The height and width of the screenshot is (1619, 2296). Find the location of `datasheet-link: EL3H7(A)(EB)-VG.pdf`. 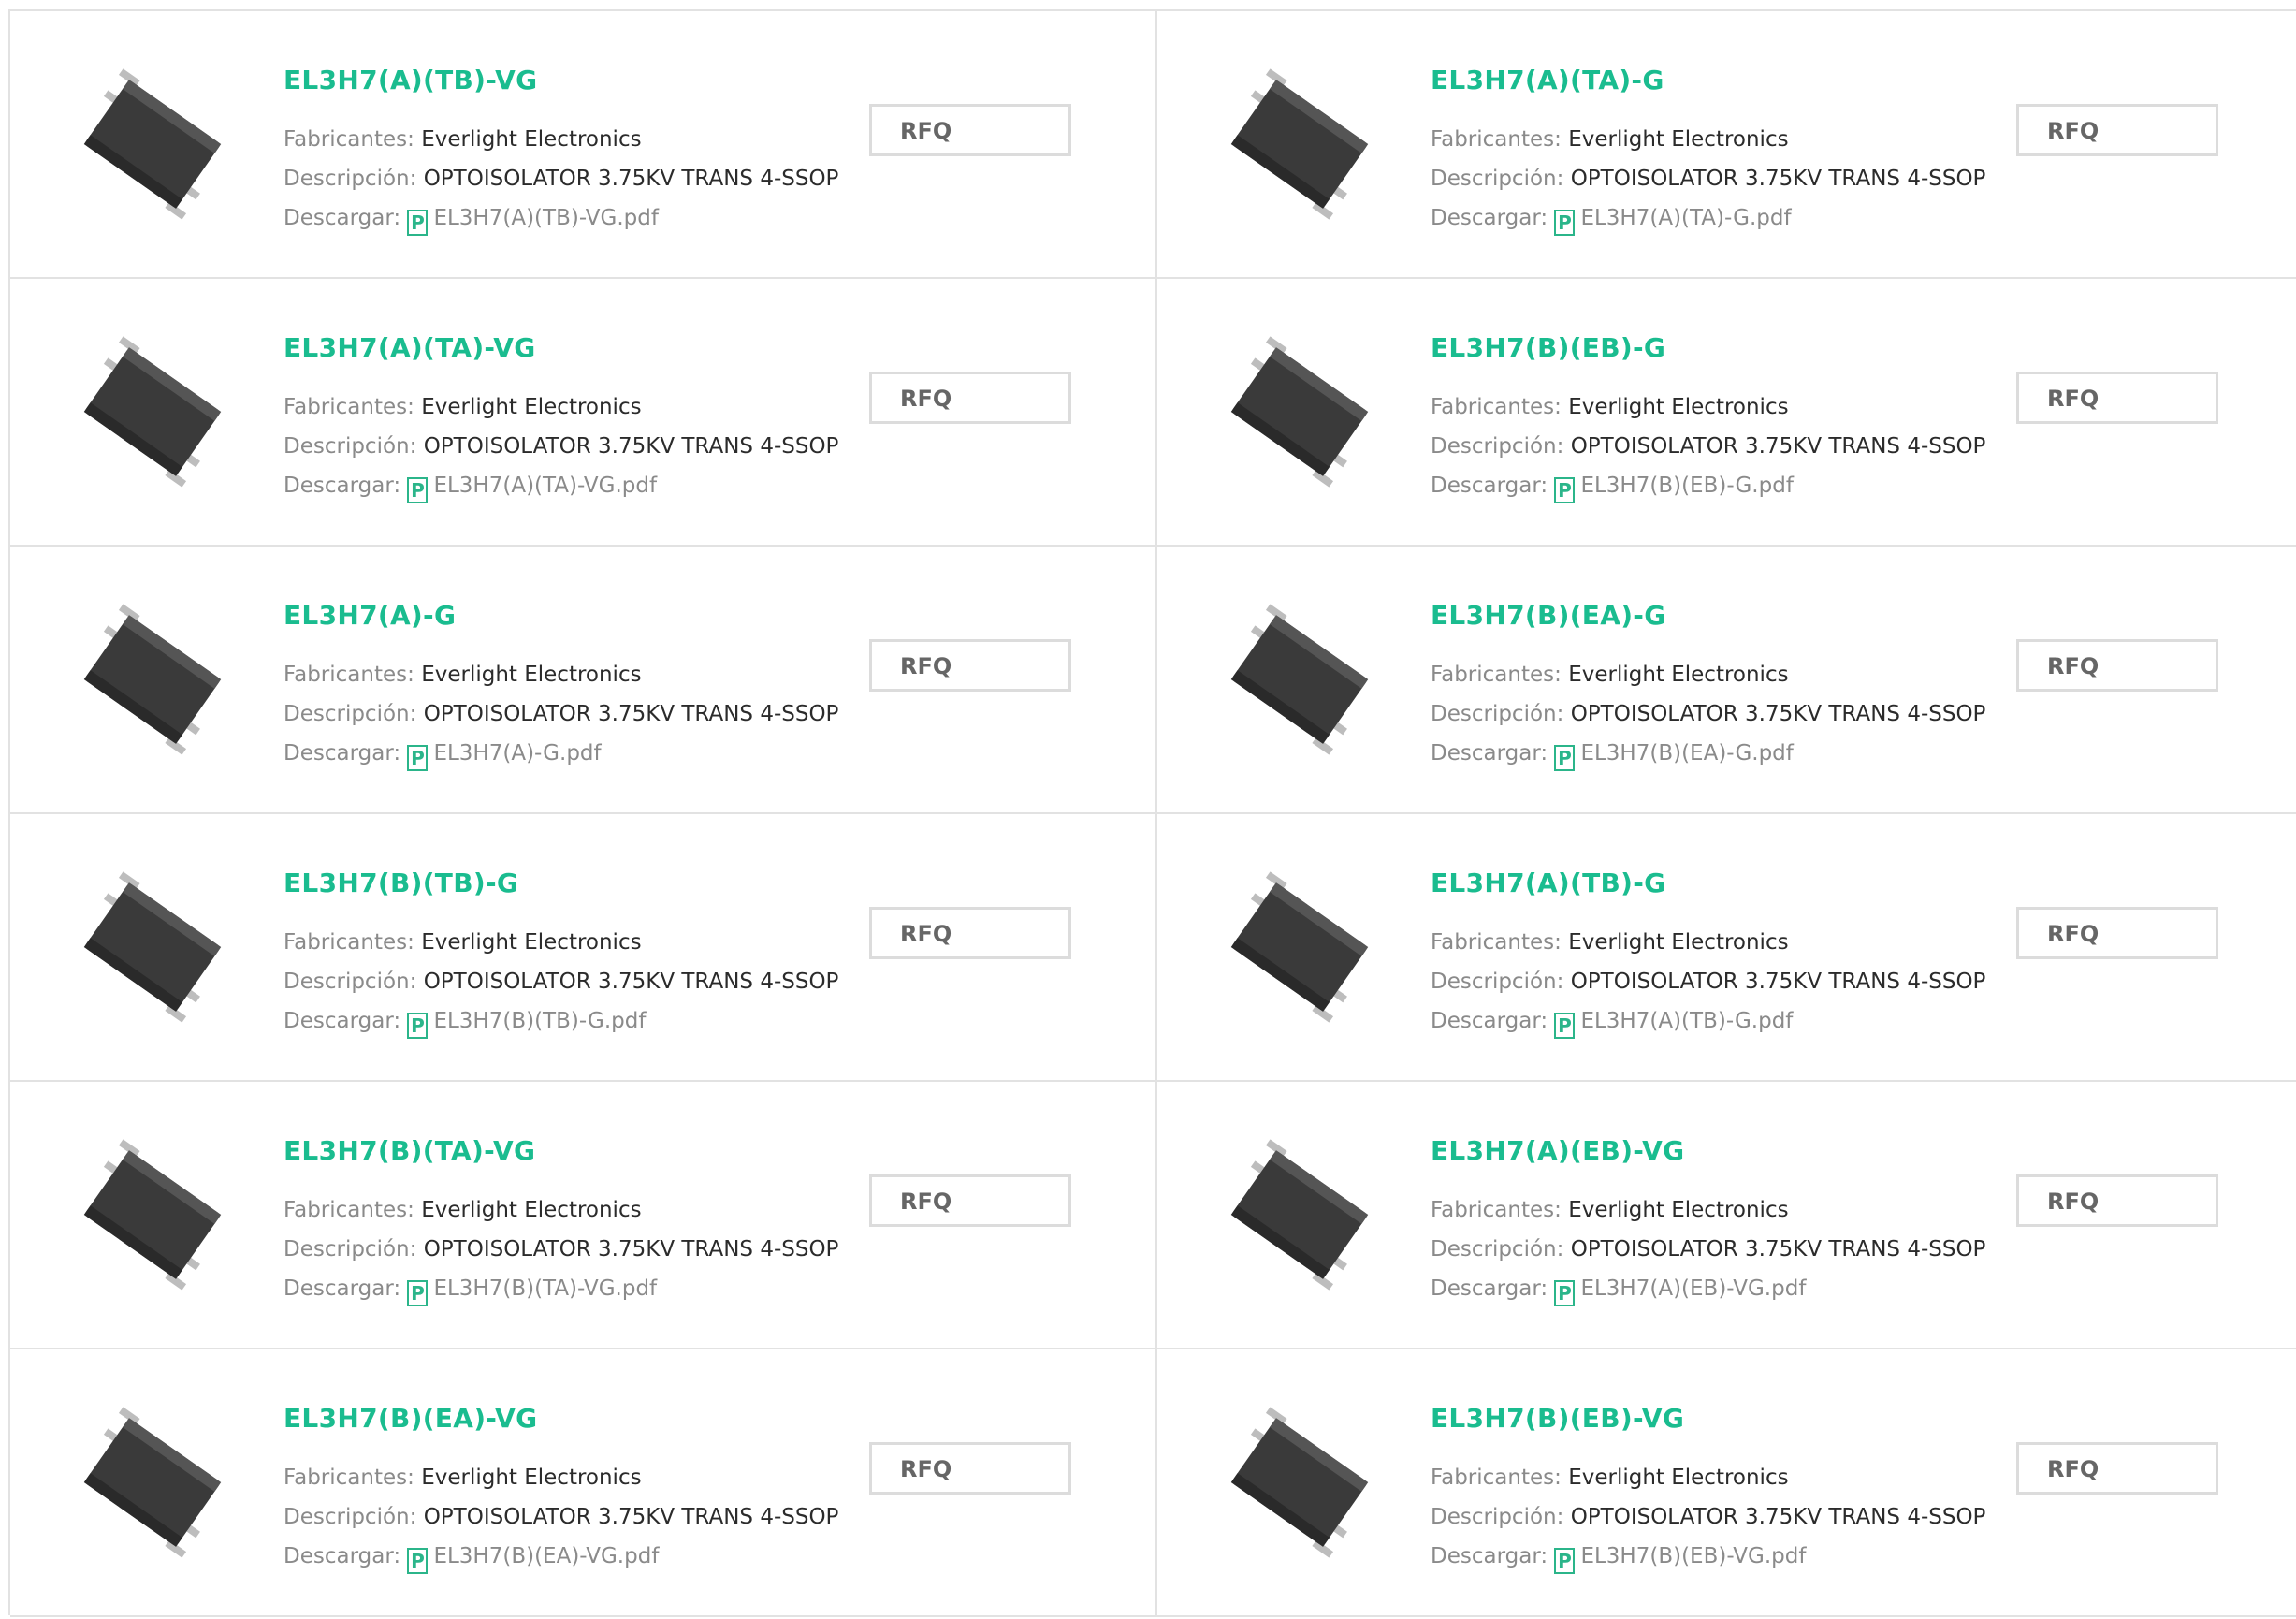

datasheet-link: EL3H7(A)(EB)-VG.pdf is located at coordinates (1693, 1288).